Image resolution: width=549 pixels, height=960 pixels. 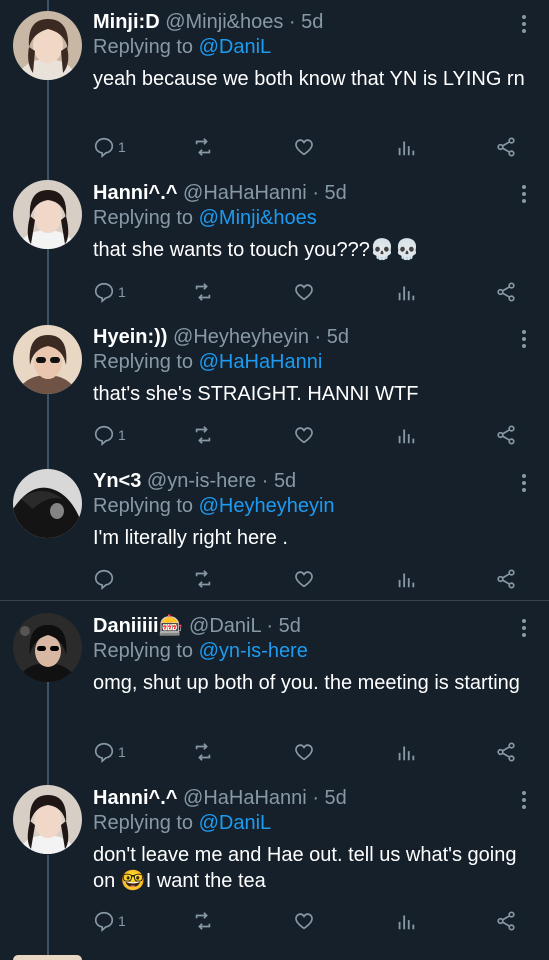 What do you see at coordinates (117, 481) in the screenshot?
I see `display-name: Yn<3` at bounding box center [117, 481].